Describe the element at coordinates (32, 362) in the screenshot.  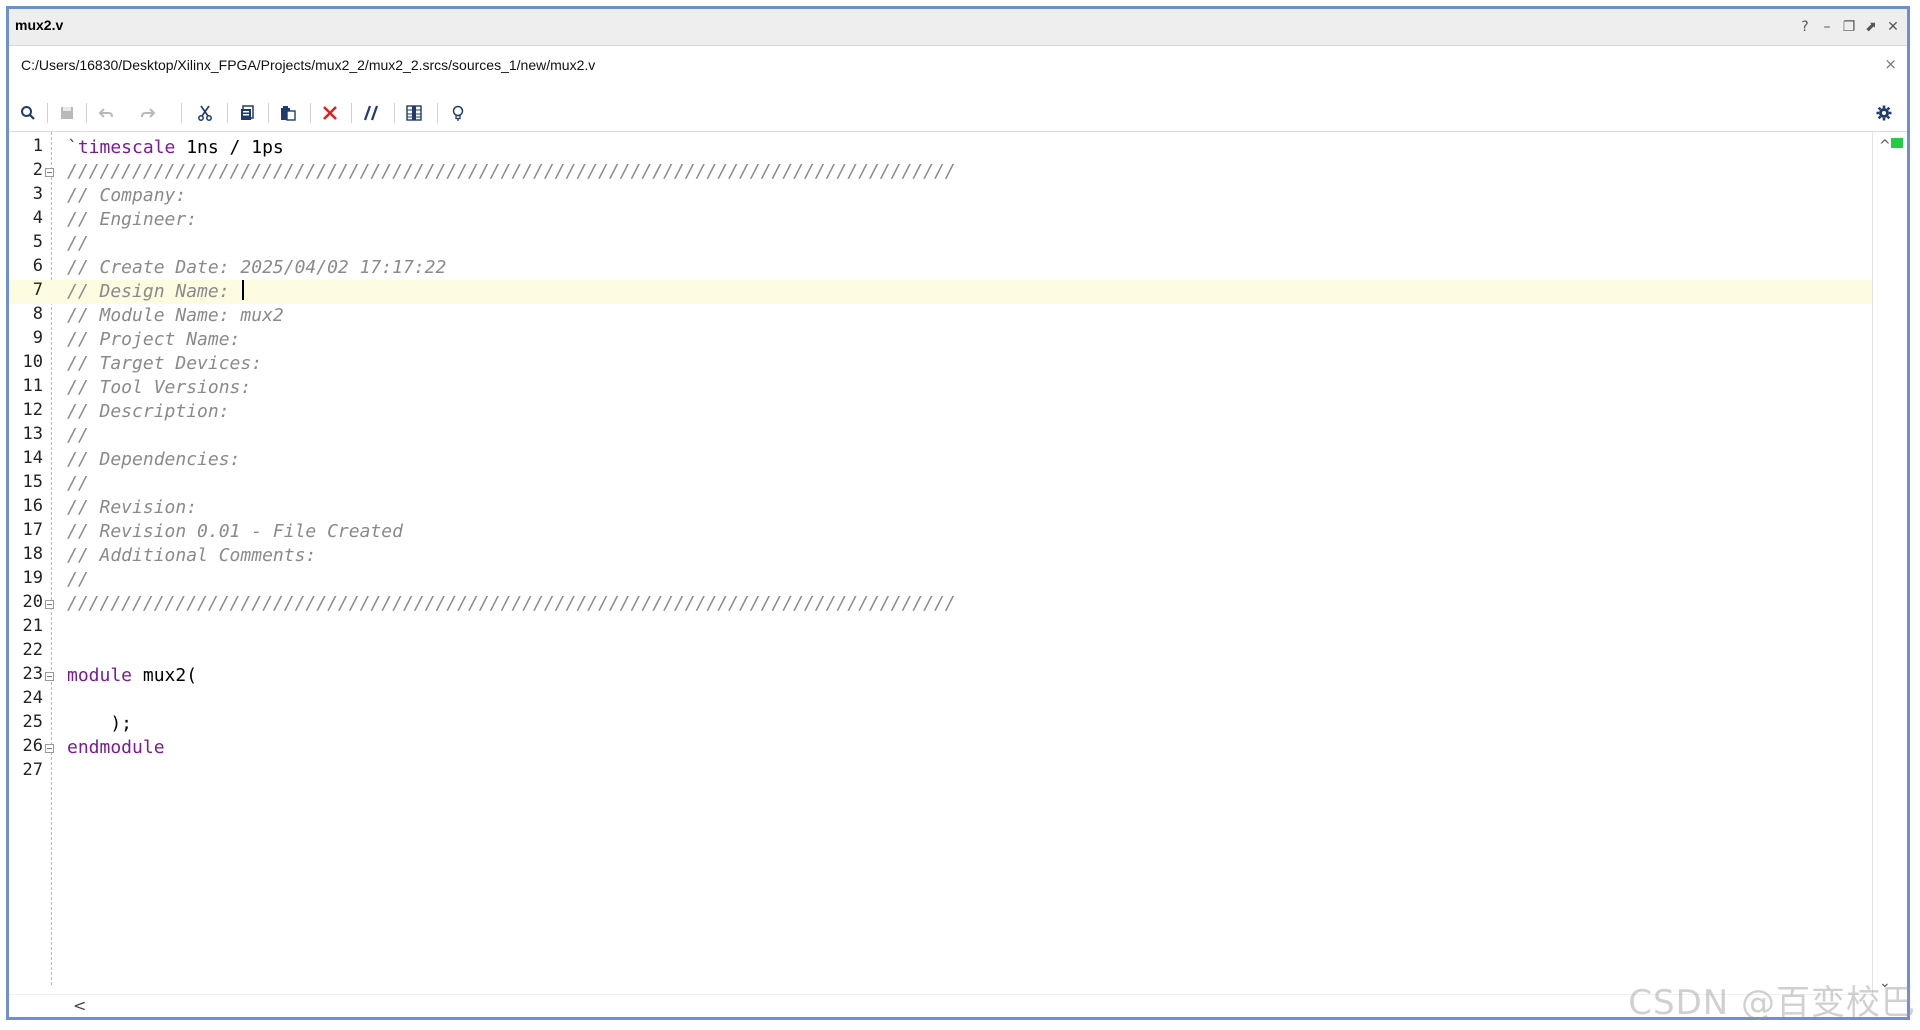
I see `line-number: 10` at that location.